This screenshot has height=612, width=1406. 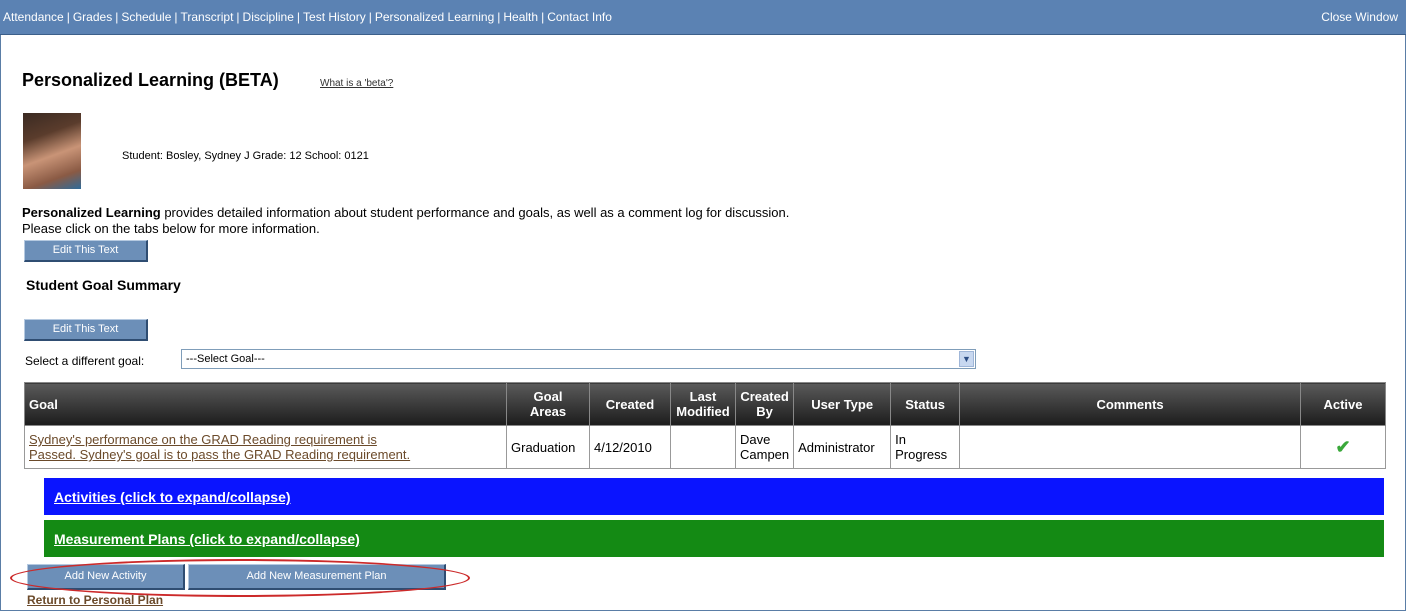 What do you see at coordinates (33, 17) in the screenshot?
I see `nav-attendance: Attendance` at bounding box center [33, 17].